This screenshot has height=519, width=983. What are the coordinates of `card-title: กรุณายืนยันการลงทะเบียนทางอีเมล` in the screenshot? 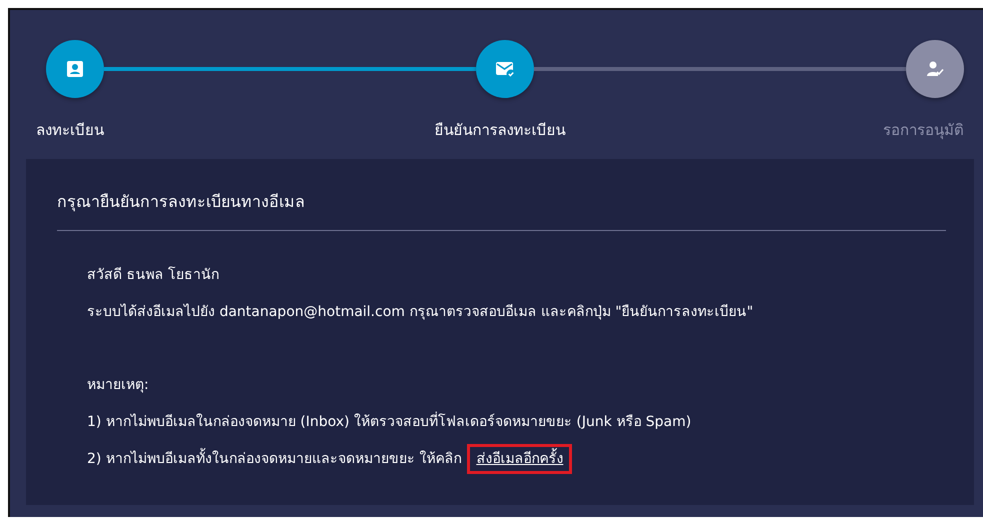 It's located at (181, 202).